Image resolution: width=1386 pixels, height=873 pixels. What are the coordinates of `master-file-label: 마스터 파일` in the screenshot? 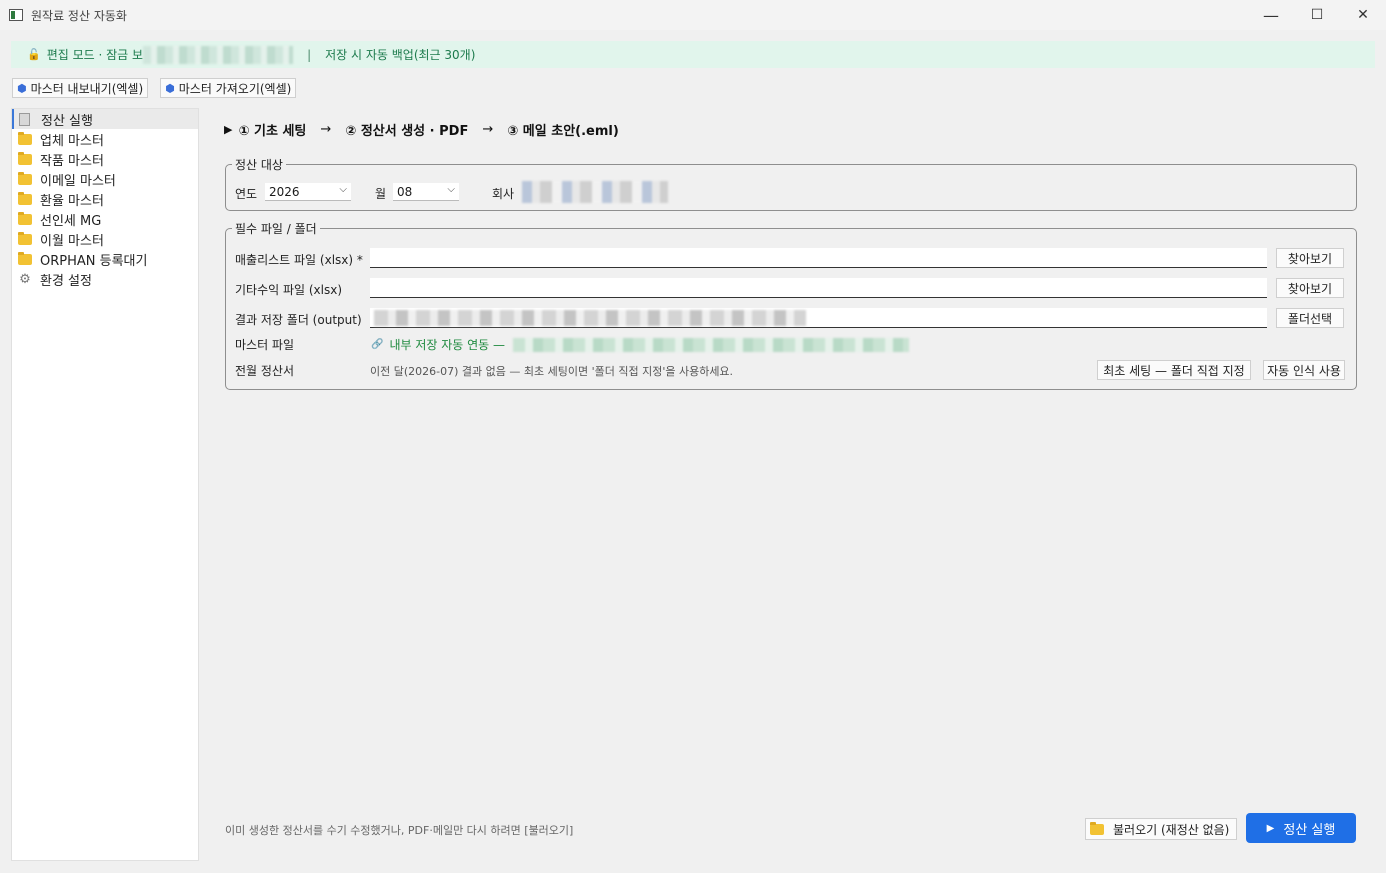 It's located at (265, 345).